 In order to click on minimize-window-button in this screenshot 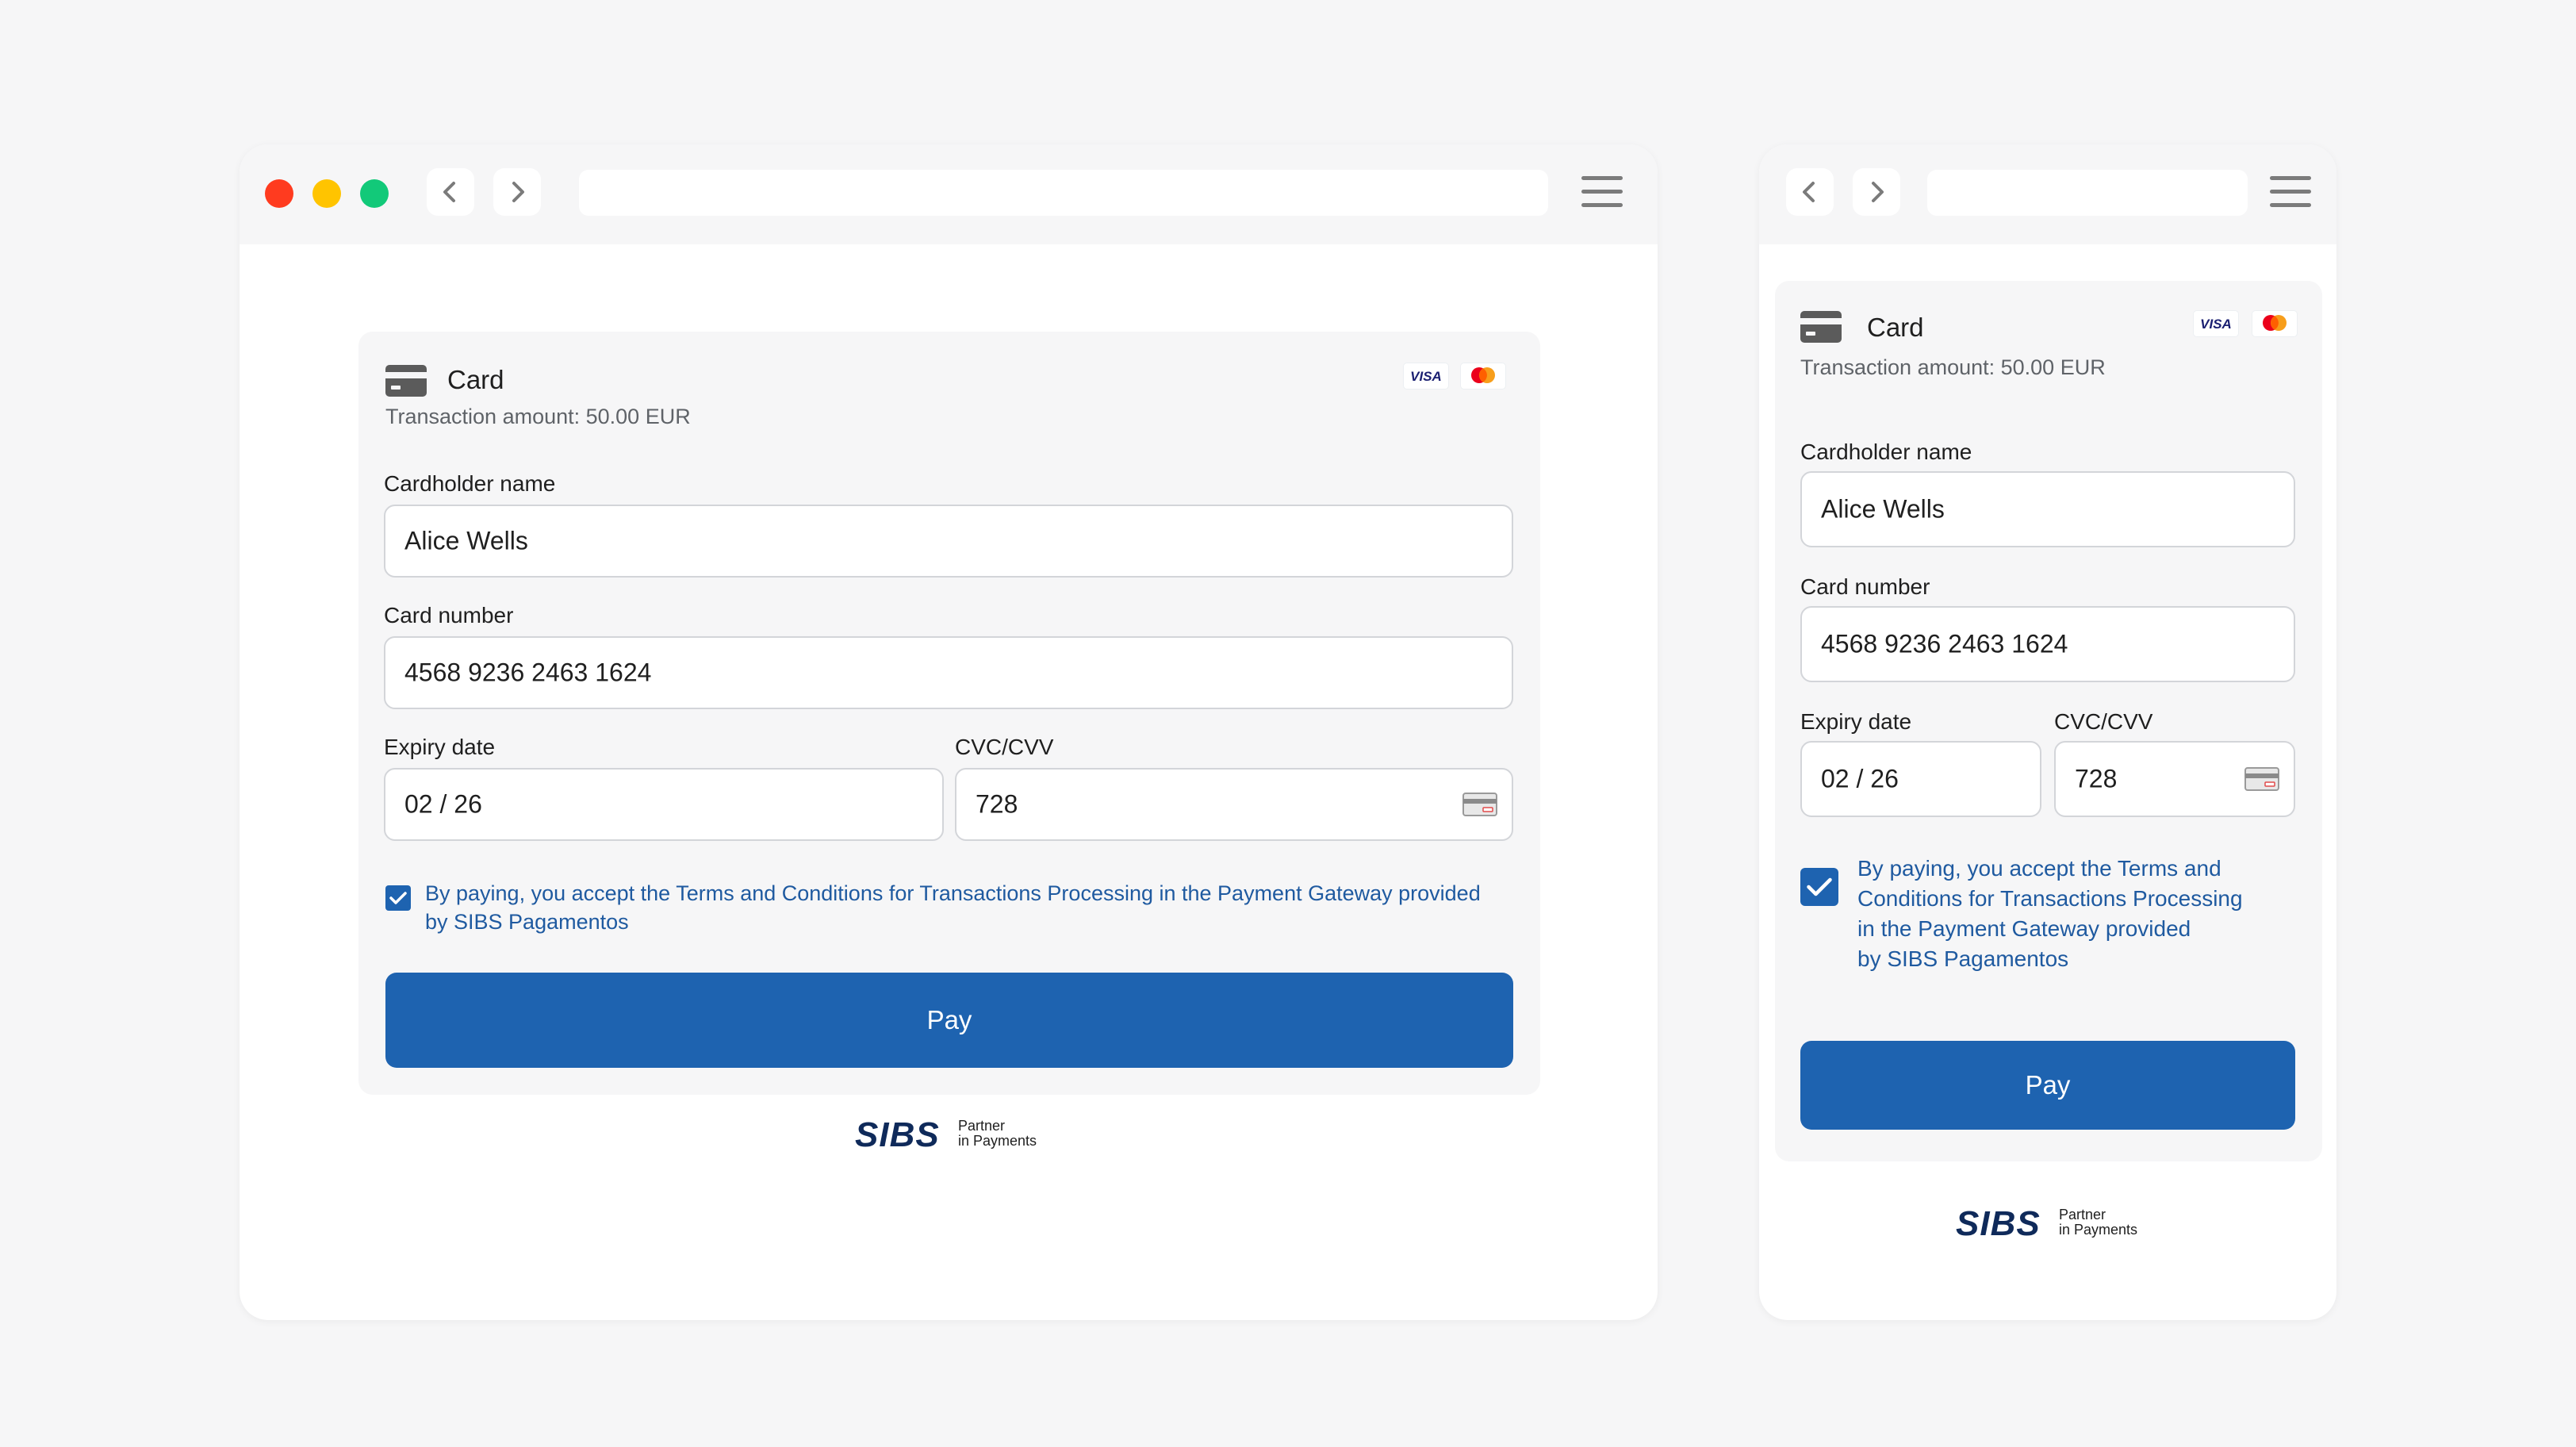, I will do `click(326, 194)`.